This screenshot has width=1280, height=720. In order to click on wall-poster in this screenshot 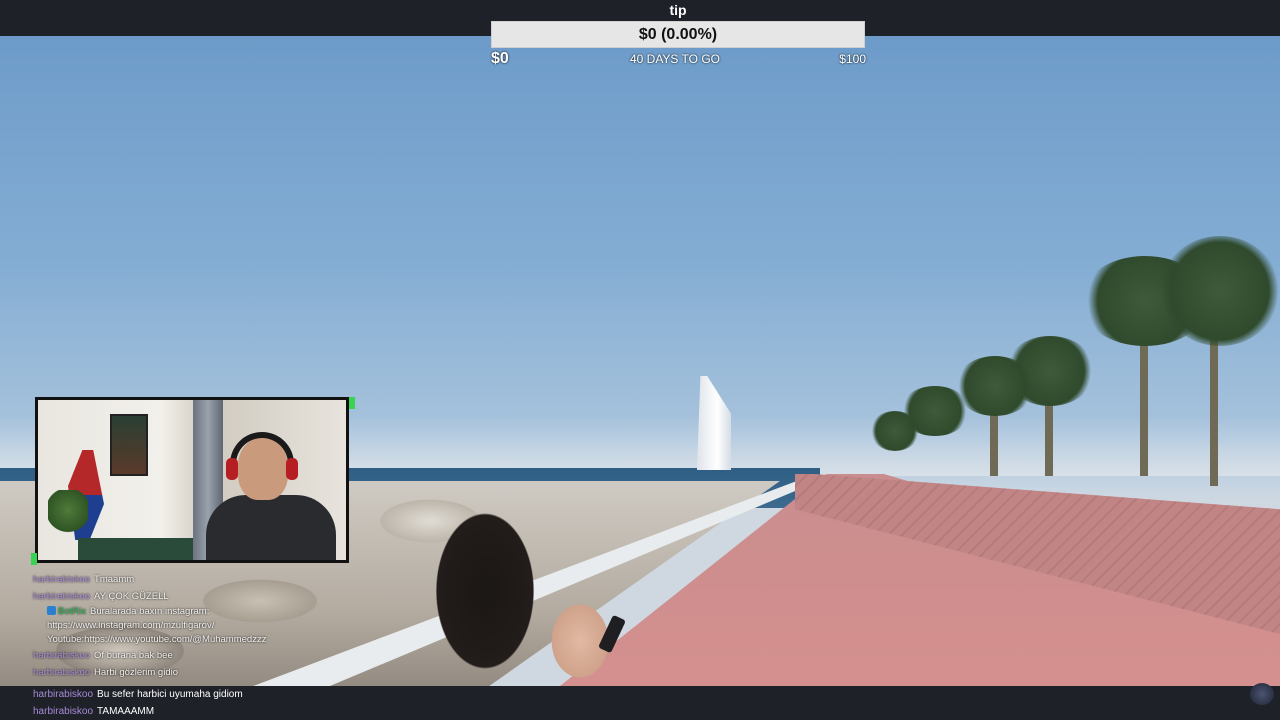, I will do `click(129, 445)`.